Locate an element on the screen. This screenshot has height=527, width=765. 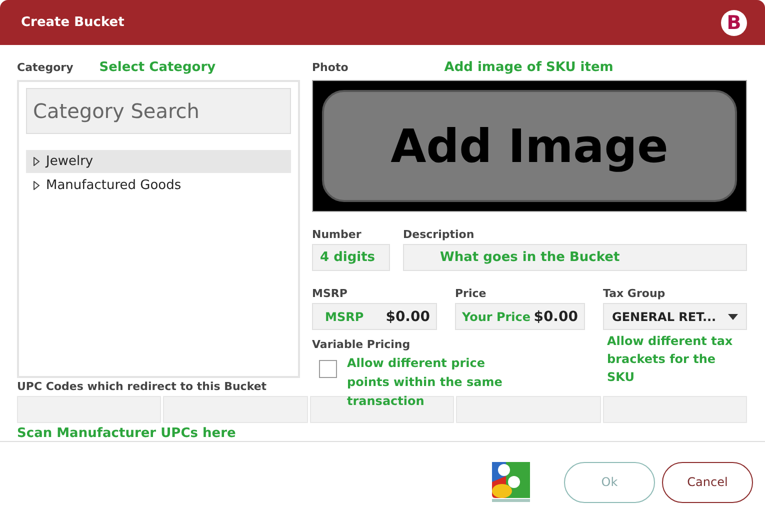
window-title: Create Bucket is located at coordinates (72, 22).